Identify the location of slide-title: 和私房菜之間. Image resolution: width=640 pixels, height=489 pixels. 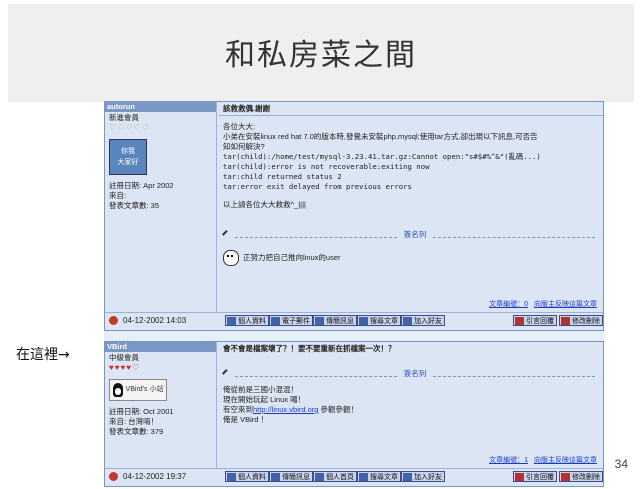
(321, 55).